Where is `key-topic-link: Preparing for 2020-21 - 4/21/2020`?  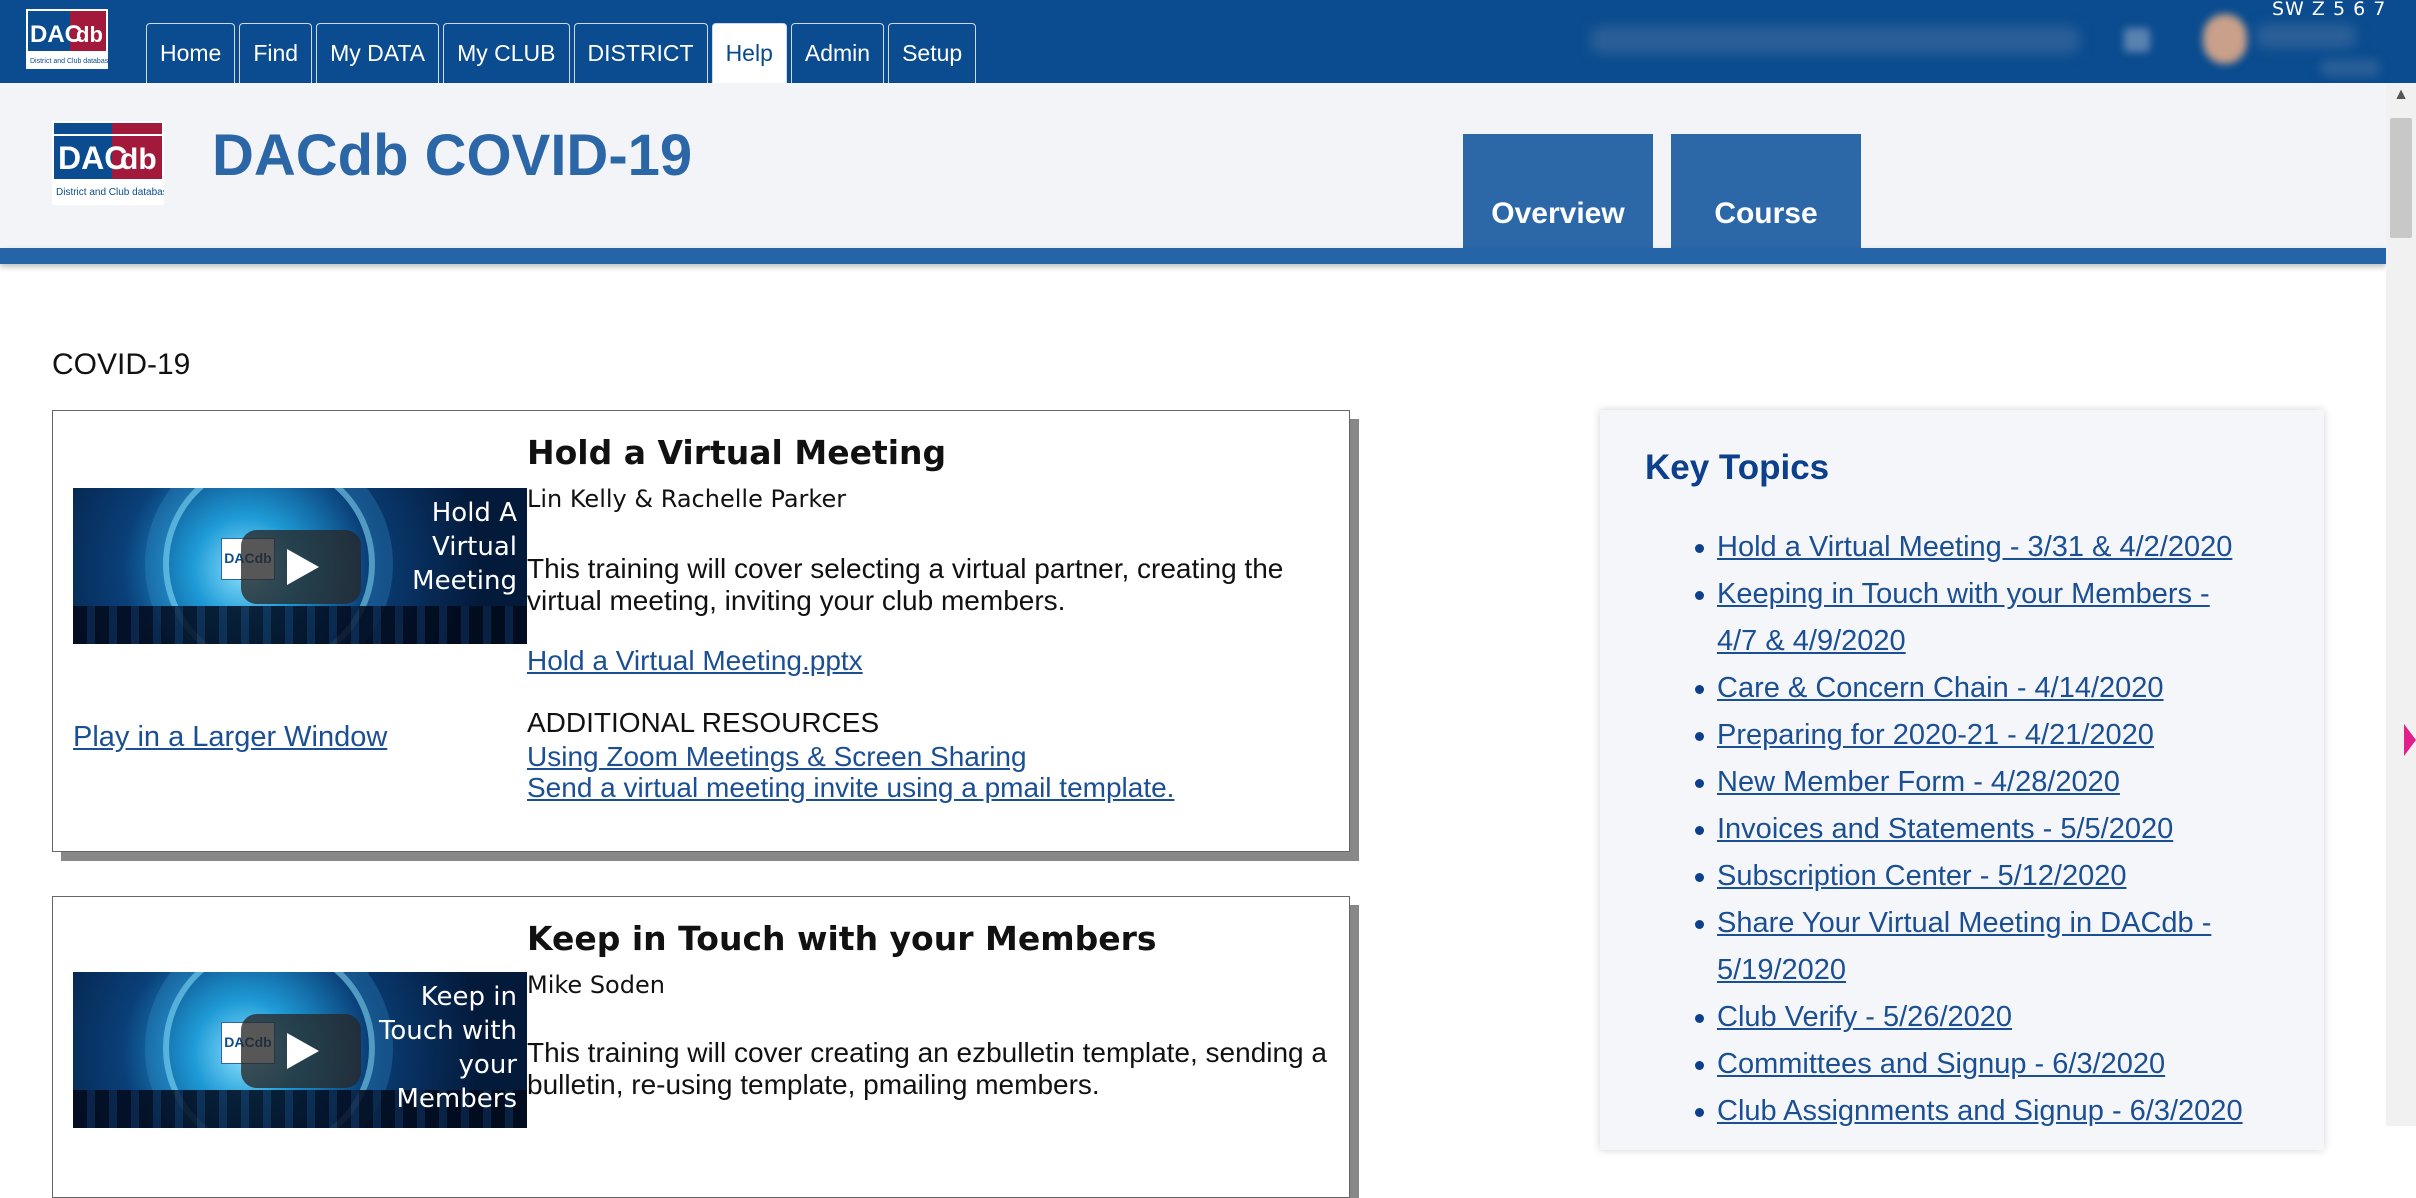
key-topic-link: Preparing for 2020-21 - 4/21/2020 is located at coordinates (1935, 735).